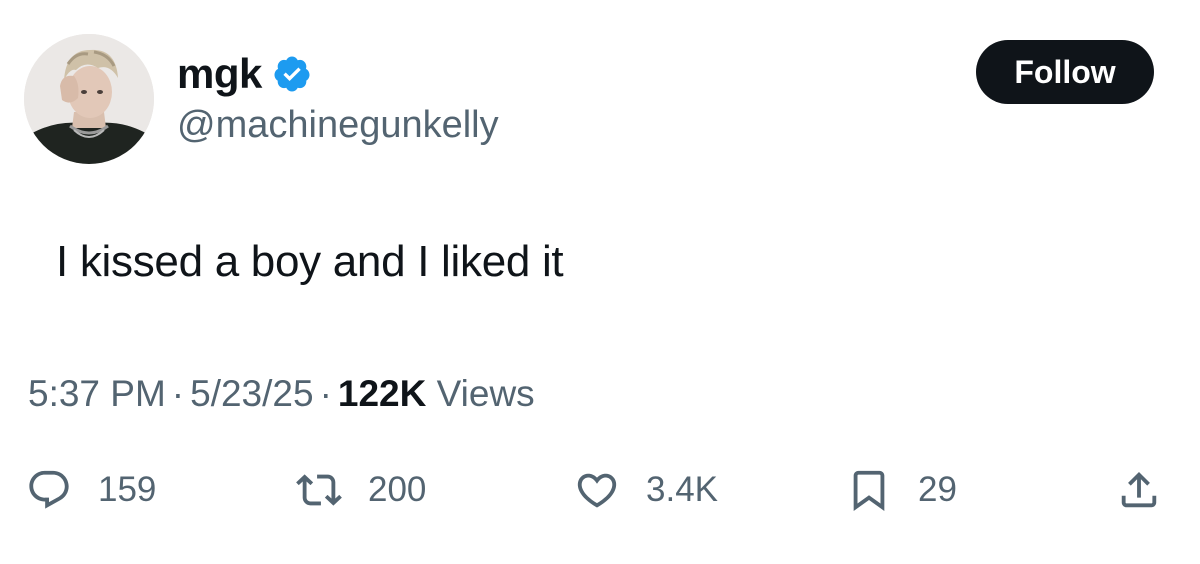  Describe the element at coordinates (869, 490) in the screenshot. I see `bookmark-icon` at that location.